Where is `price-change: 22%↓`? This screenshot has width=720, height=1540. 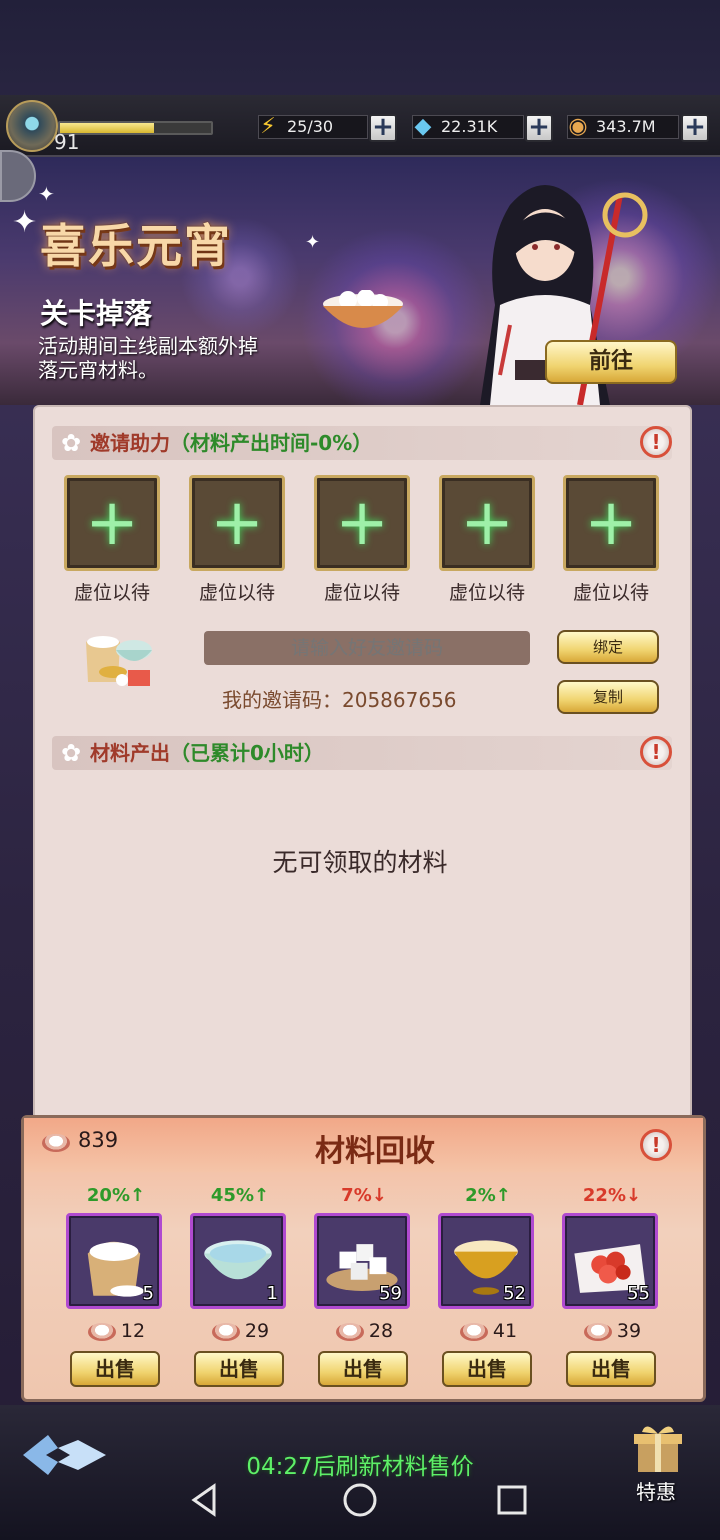 price-change: 22%↓ is located at coordinates (612, 1195).